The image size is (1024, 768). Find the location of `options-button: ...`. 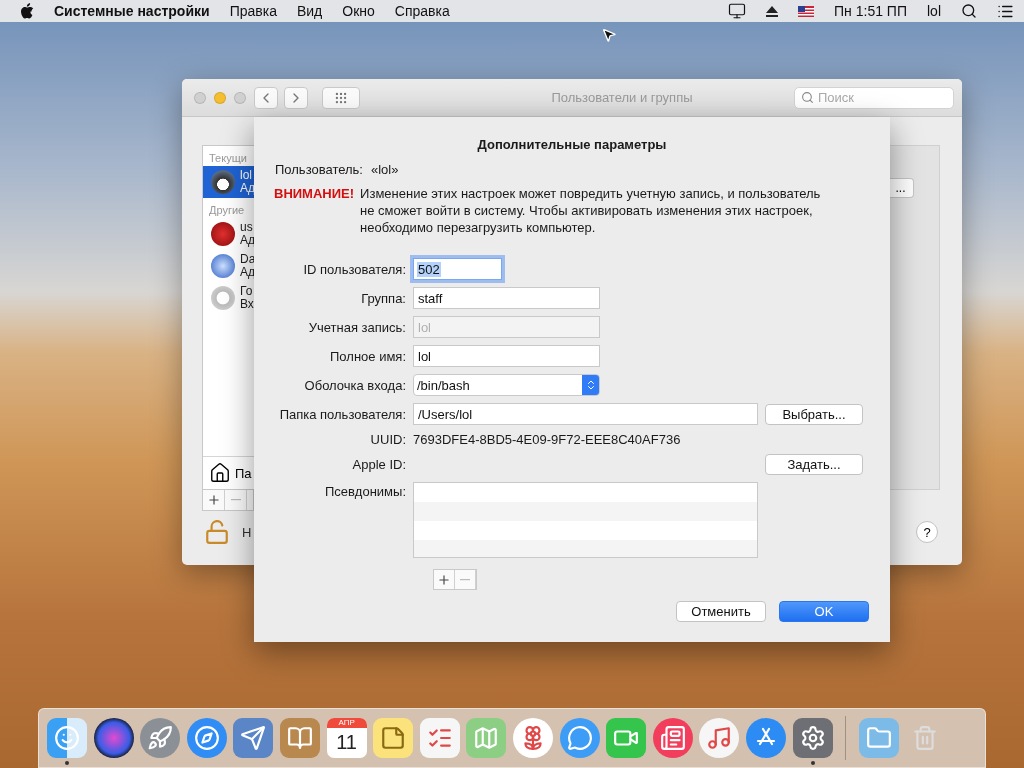

options-button: ... is located at coordinates (901, 188).